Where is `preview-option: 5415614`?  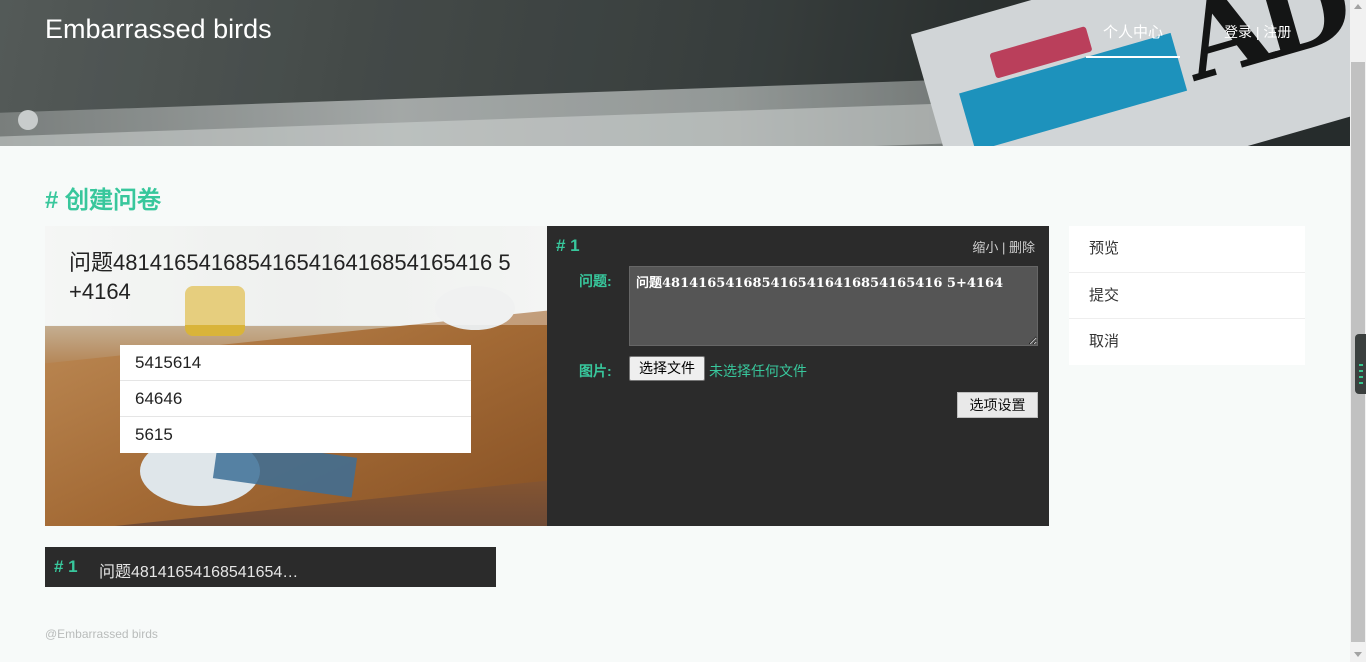
preview-option: 5415614 is located at coordinates (295, 363).